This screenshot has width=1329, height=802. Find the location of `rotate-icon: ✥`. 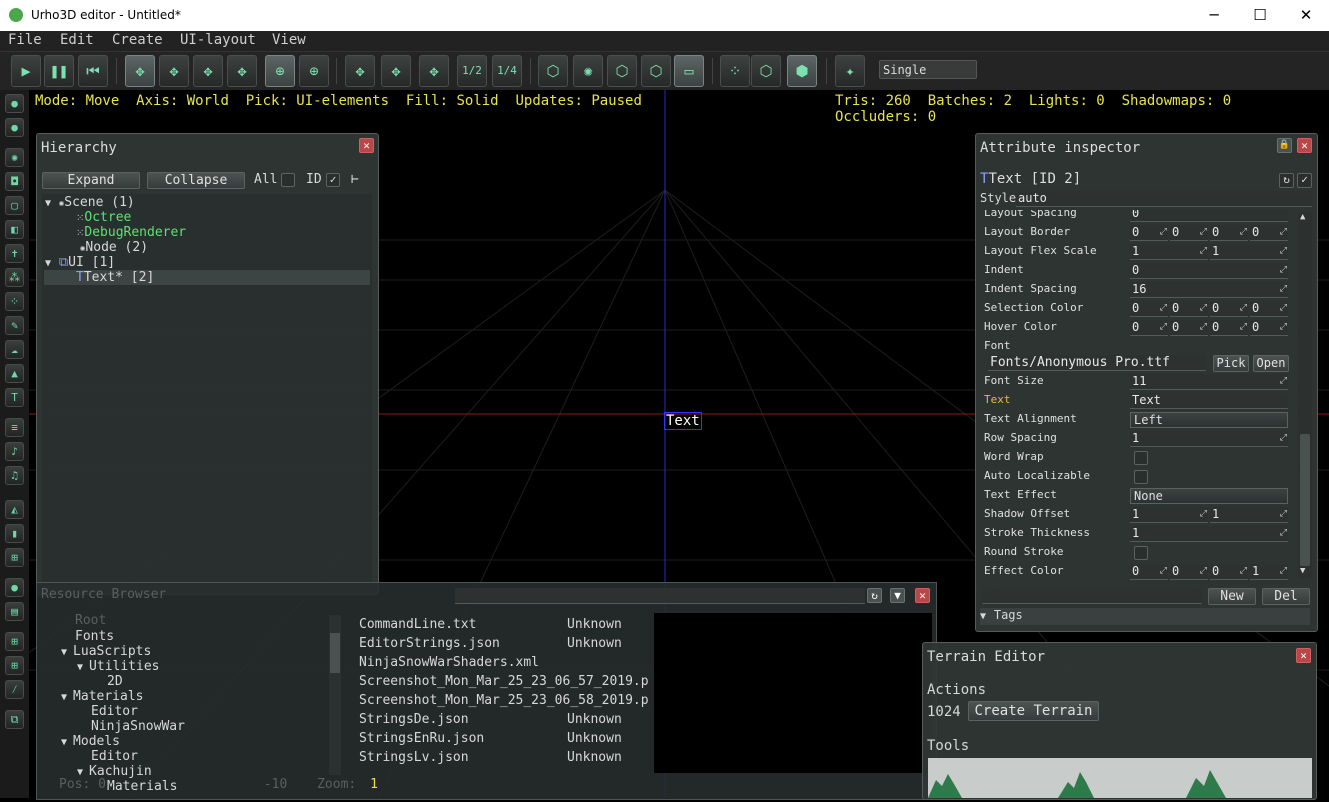

rotate-icon: ✥ is located at coordinates (174, 71).